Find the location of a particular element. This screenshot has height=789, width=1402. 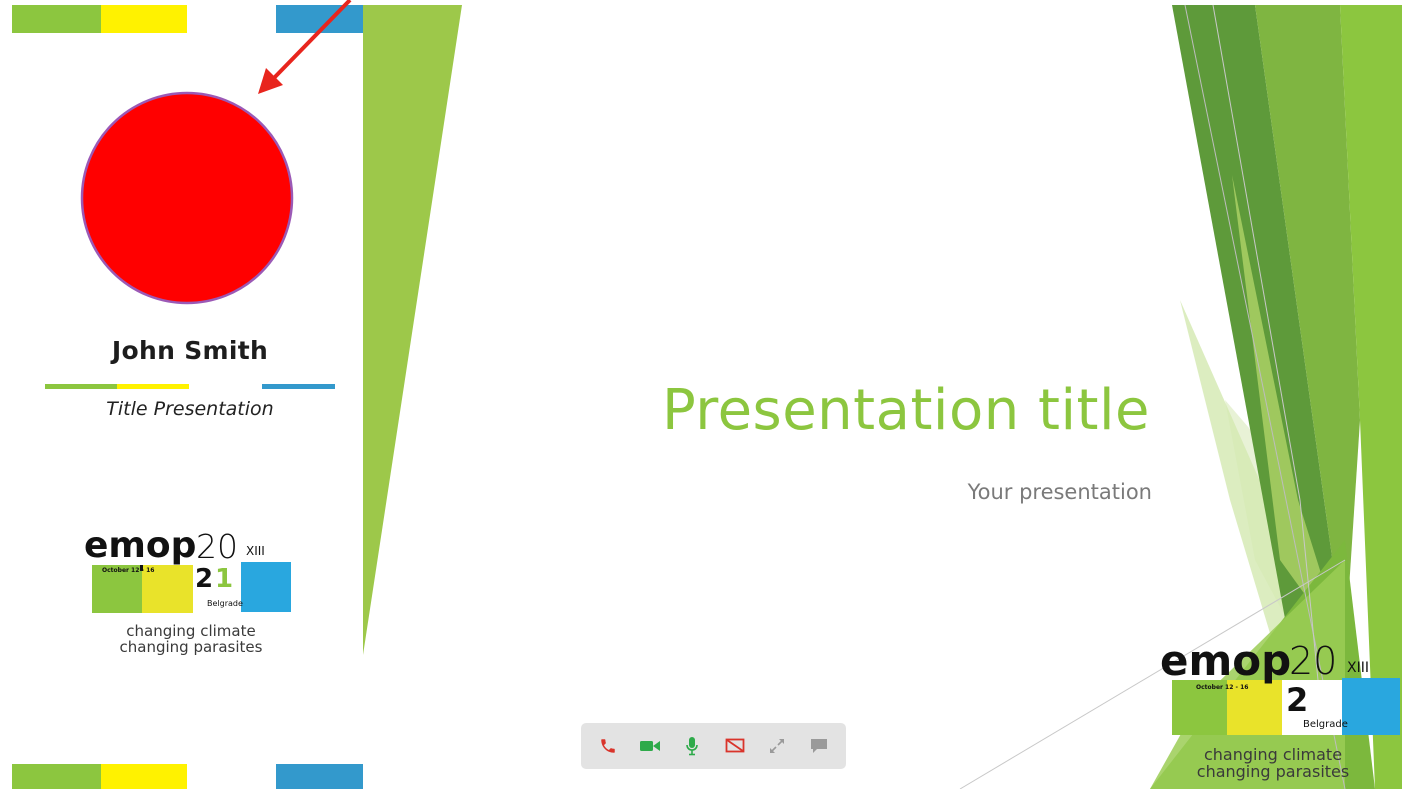

bottom-yellow-strip is located at coordinates (144, 776).